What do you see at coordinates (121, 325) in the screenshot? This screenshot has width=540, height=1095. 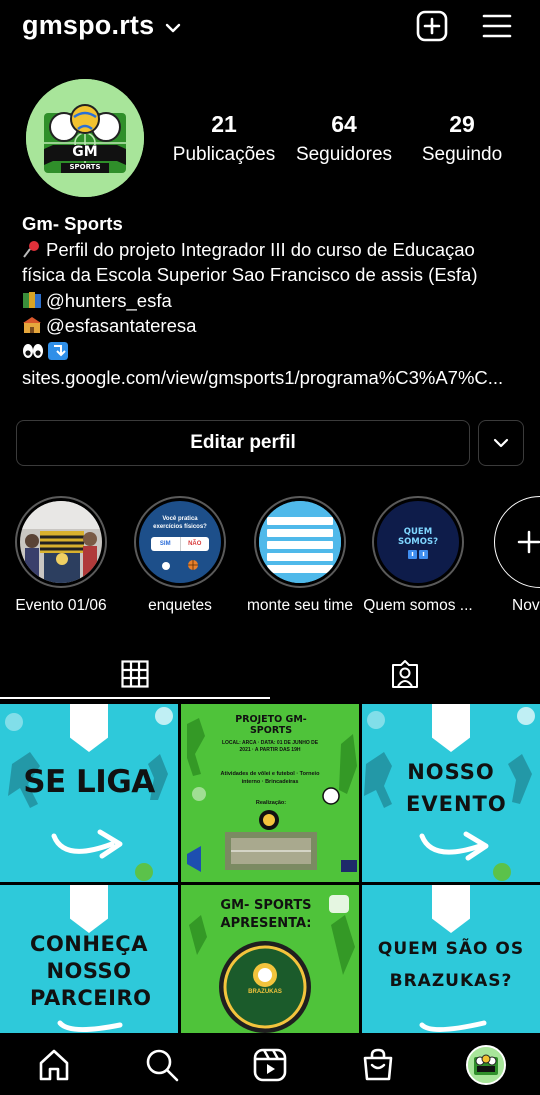 I see `bio-mention-esfa: @esfasantateresa` at bounding box center [121, 325].